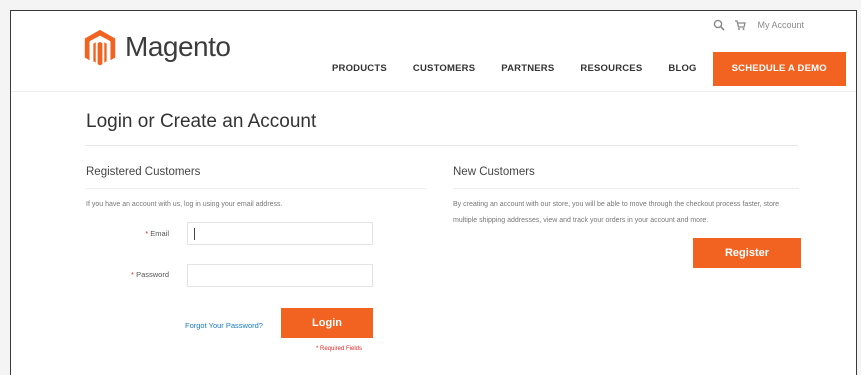 This screenshot has height=375, width=861. Describe the element at coordinates (339, 349) in the screenshot. I see `required-fields-note: * Required Fields` at that location.